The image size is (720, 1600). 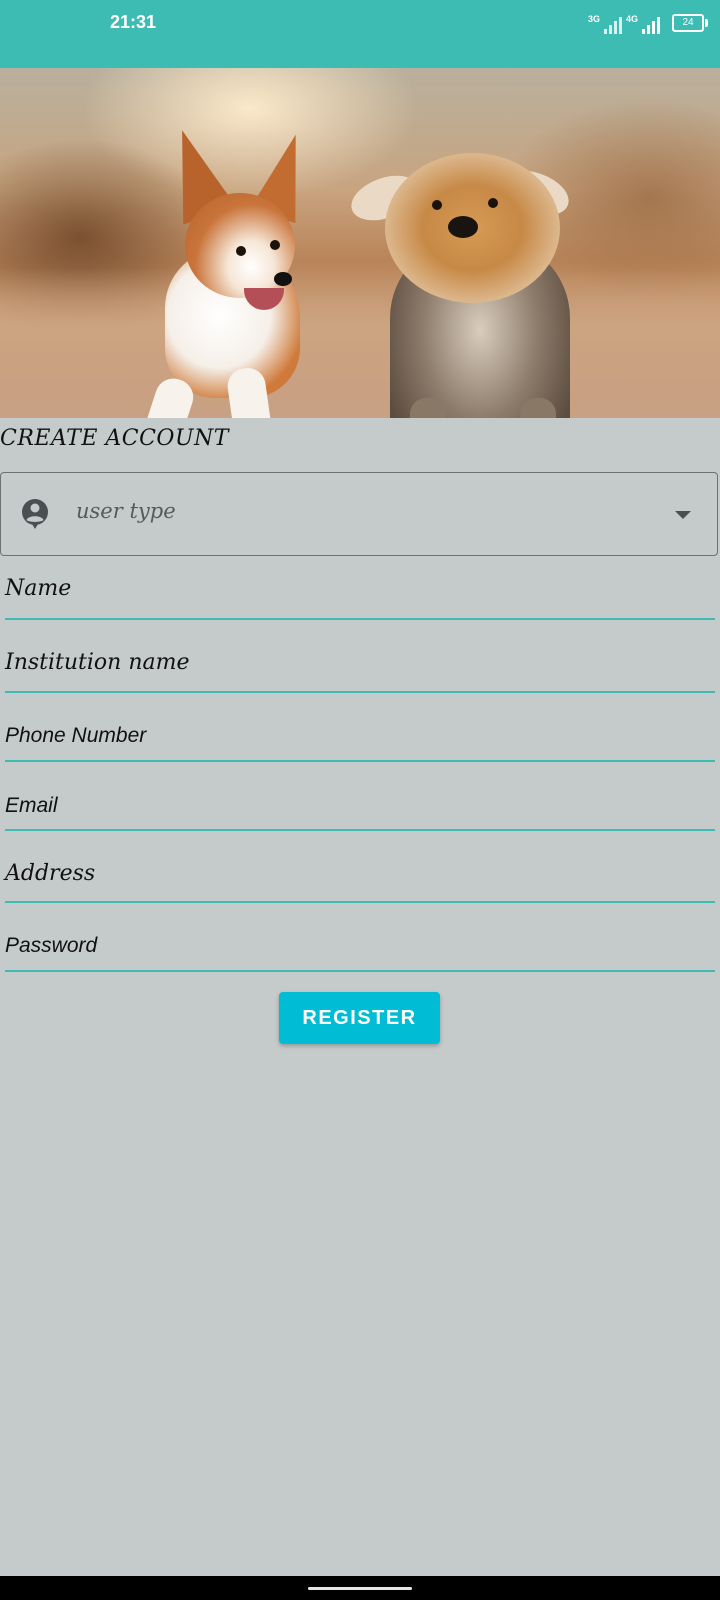 I want to click on network-3g-label: 3G, so click(x=593, y=19).